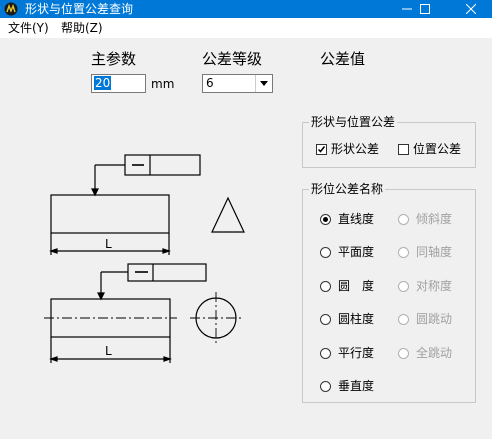  Describe the element at coordinates (355, 149) in the screenshot. I see `checkbox-label: 形状公差` at that location.